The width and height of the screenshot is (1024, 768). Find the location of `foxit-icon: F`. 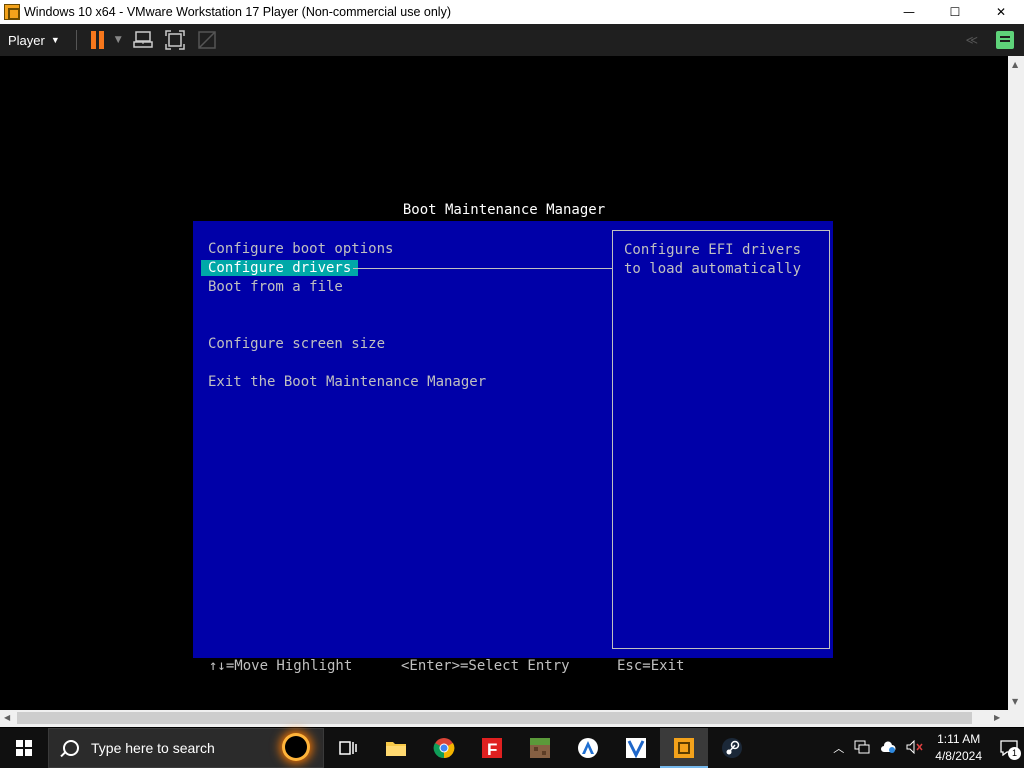

foxit-icon: F is located at coordinates (492, 748).